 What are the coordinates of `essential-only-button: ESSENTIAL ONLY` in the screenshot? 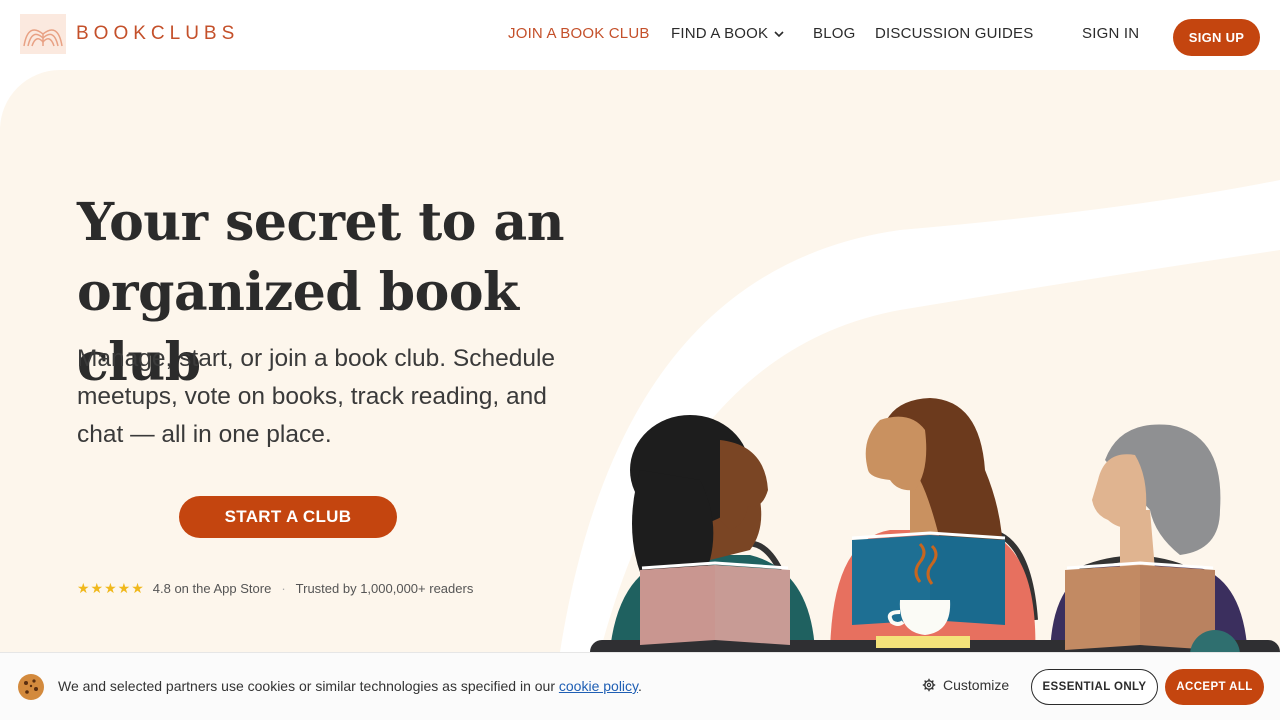 It's located at (1094, 687).